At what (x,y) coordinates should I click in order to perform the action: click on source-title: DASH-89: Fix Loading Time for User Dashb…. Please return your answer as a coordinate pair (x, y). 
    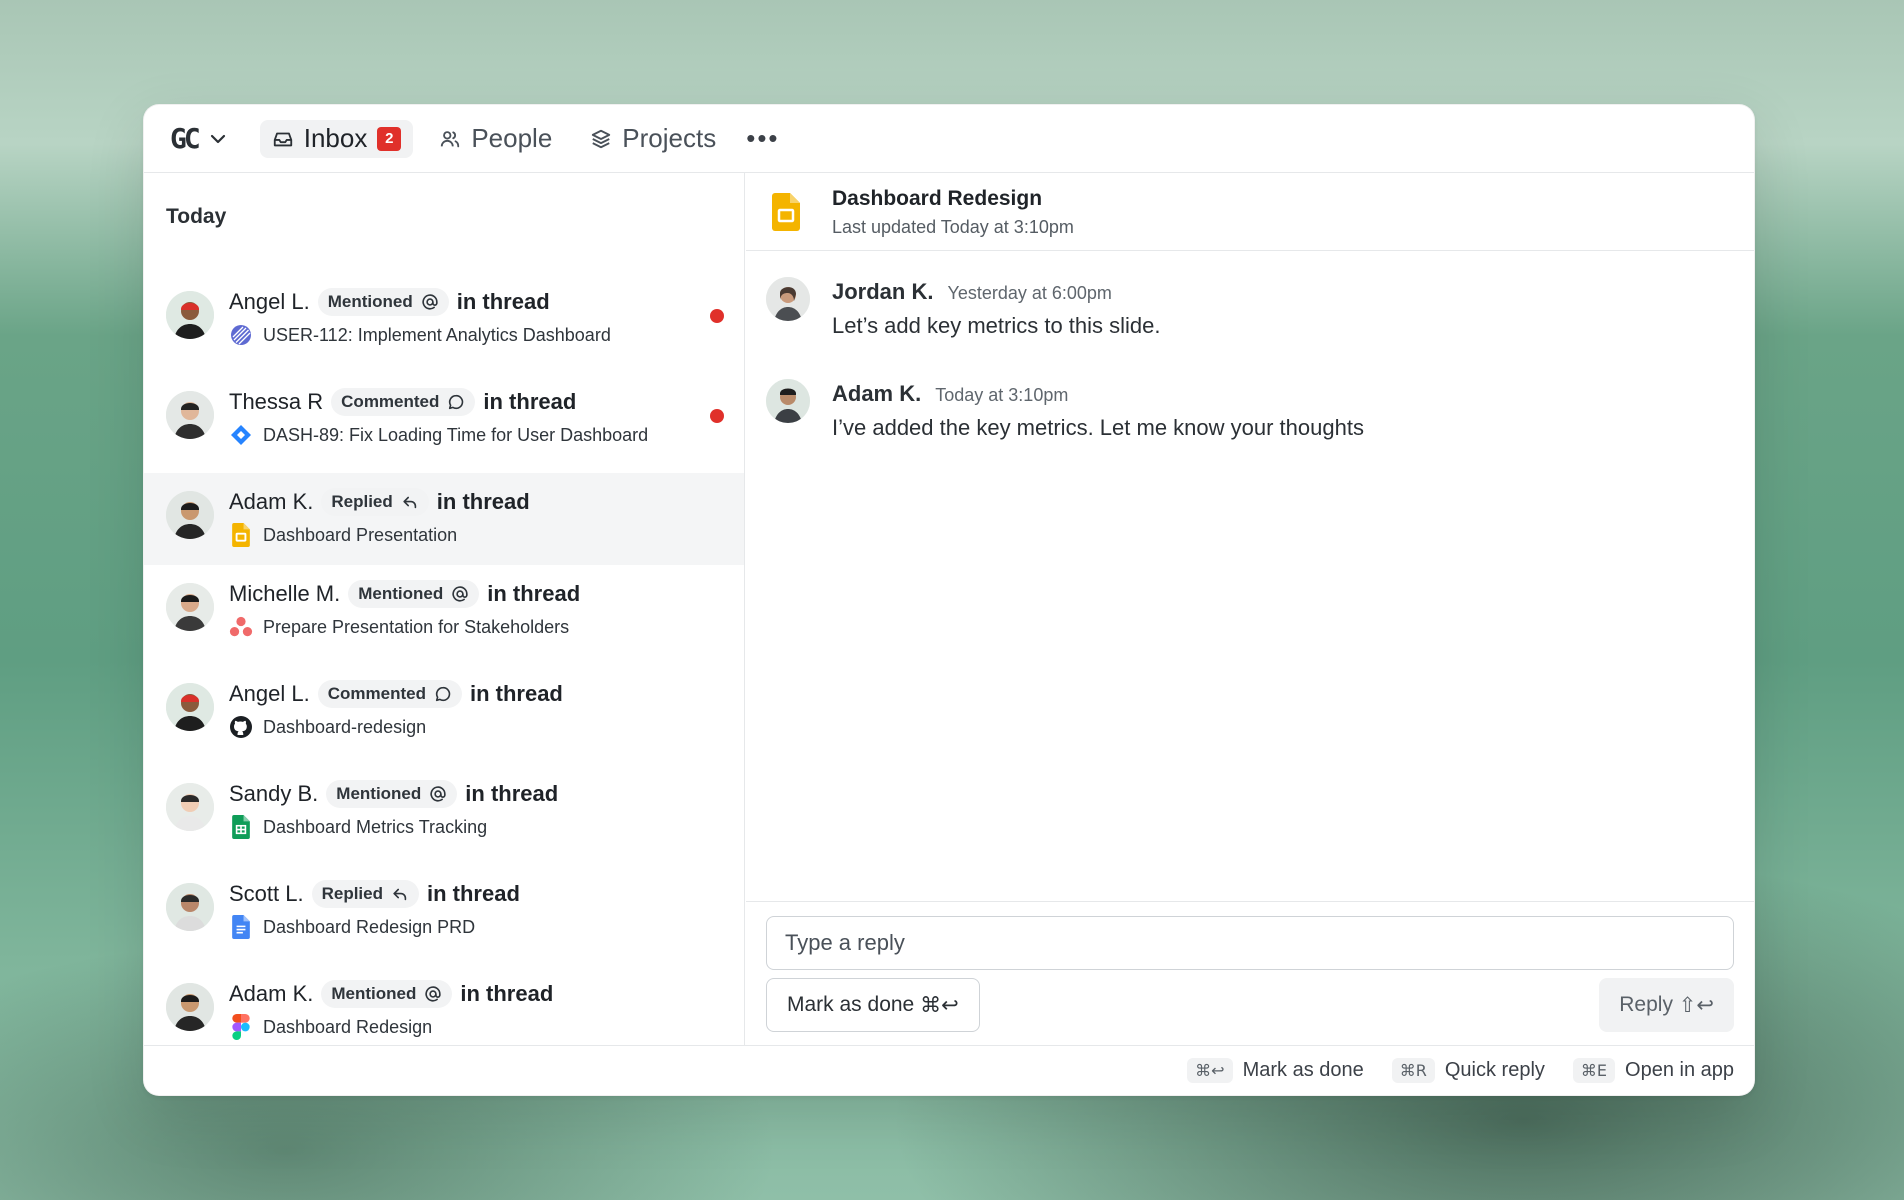
    Looking at the image, I should click on (456, 434).